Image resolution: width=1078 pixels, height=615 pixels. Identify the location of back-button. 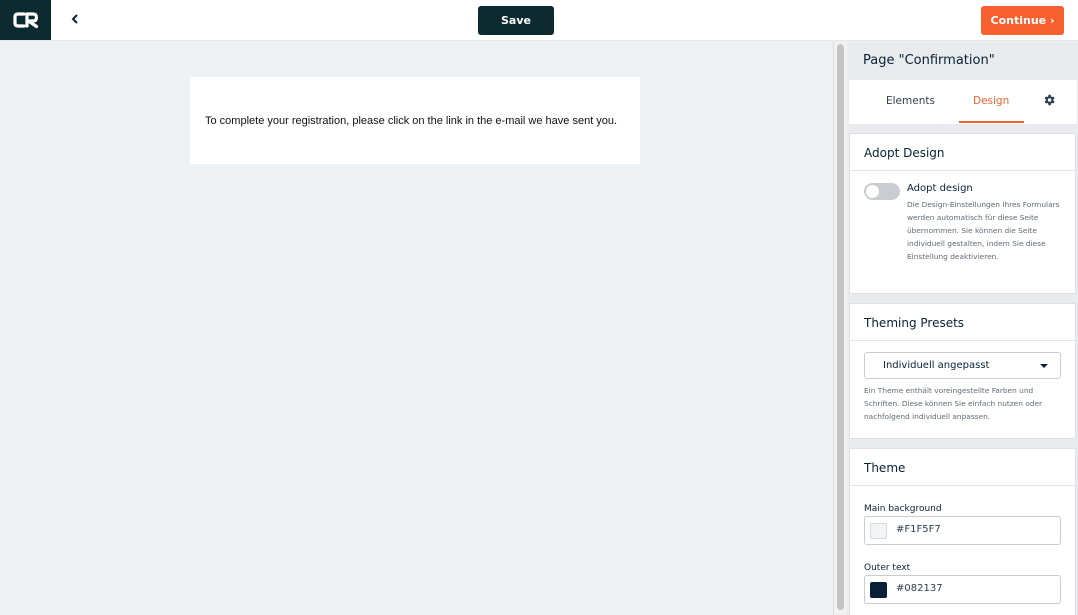
(75, 19).